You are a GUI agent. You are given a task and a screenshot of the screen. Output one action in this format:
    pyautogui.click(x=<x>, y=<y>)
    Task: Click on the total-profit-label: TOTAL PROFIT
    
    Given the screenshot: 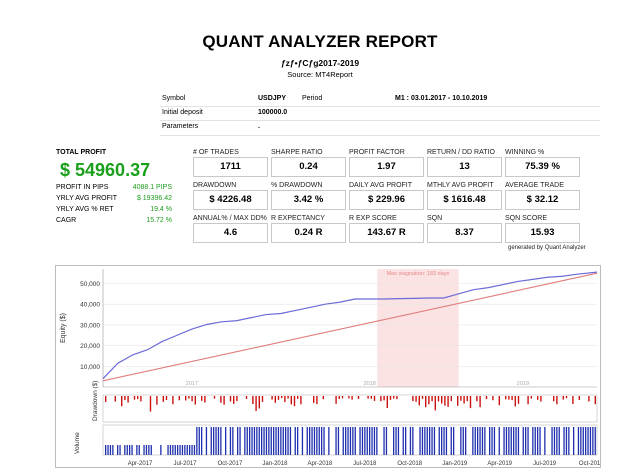 What is the action you would take?
    pyautogui.click(x=81, y=152)
    